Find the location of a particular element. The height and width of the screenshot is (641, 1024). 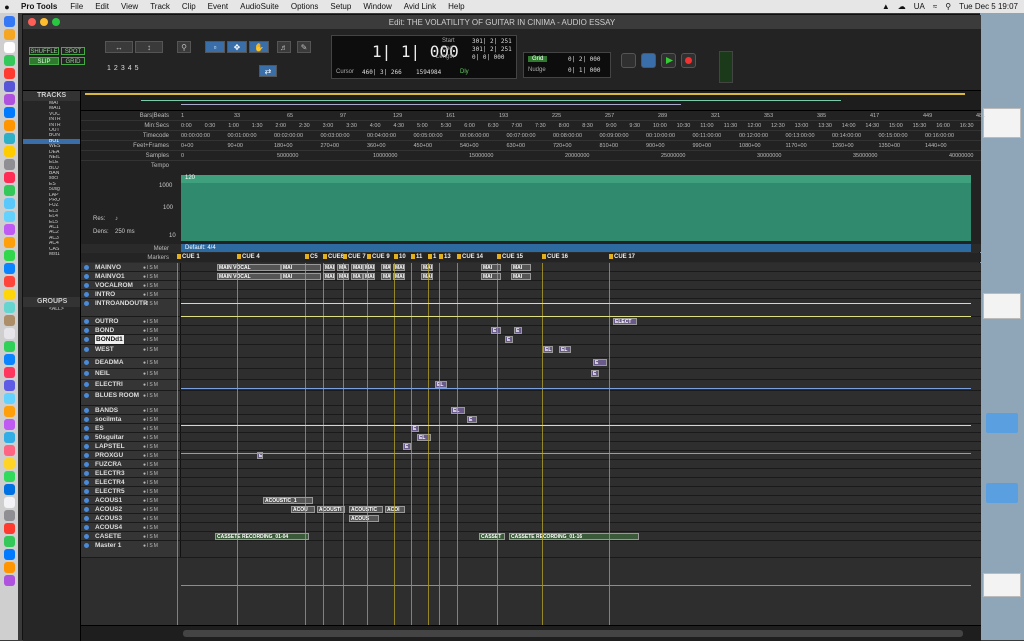

zoom-preset-4: 4 is located at coordinates (130, 68).